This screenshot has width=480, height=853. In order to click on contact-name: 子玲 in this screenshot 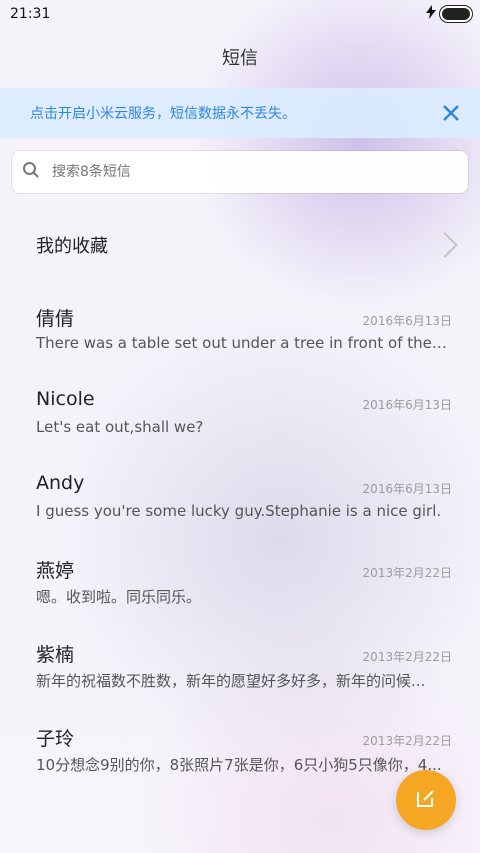, I will do `click(55, 739)`.